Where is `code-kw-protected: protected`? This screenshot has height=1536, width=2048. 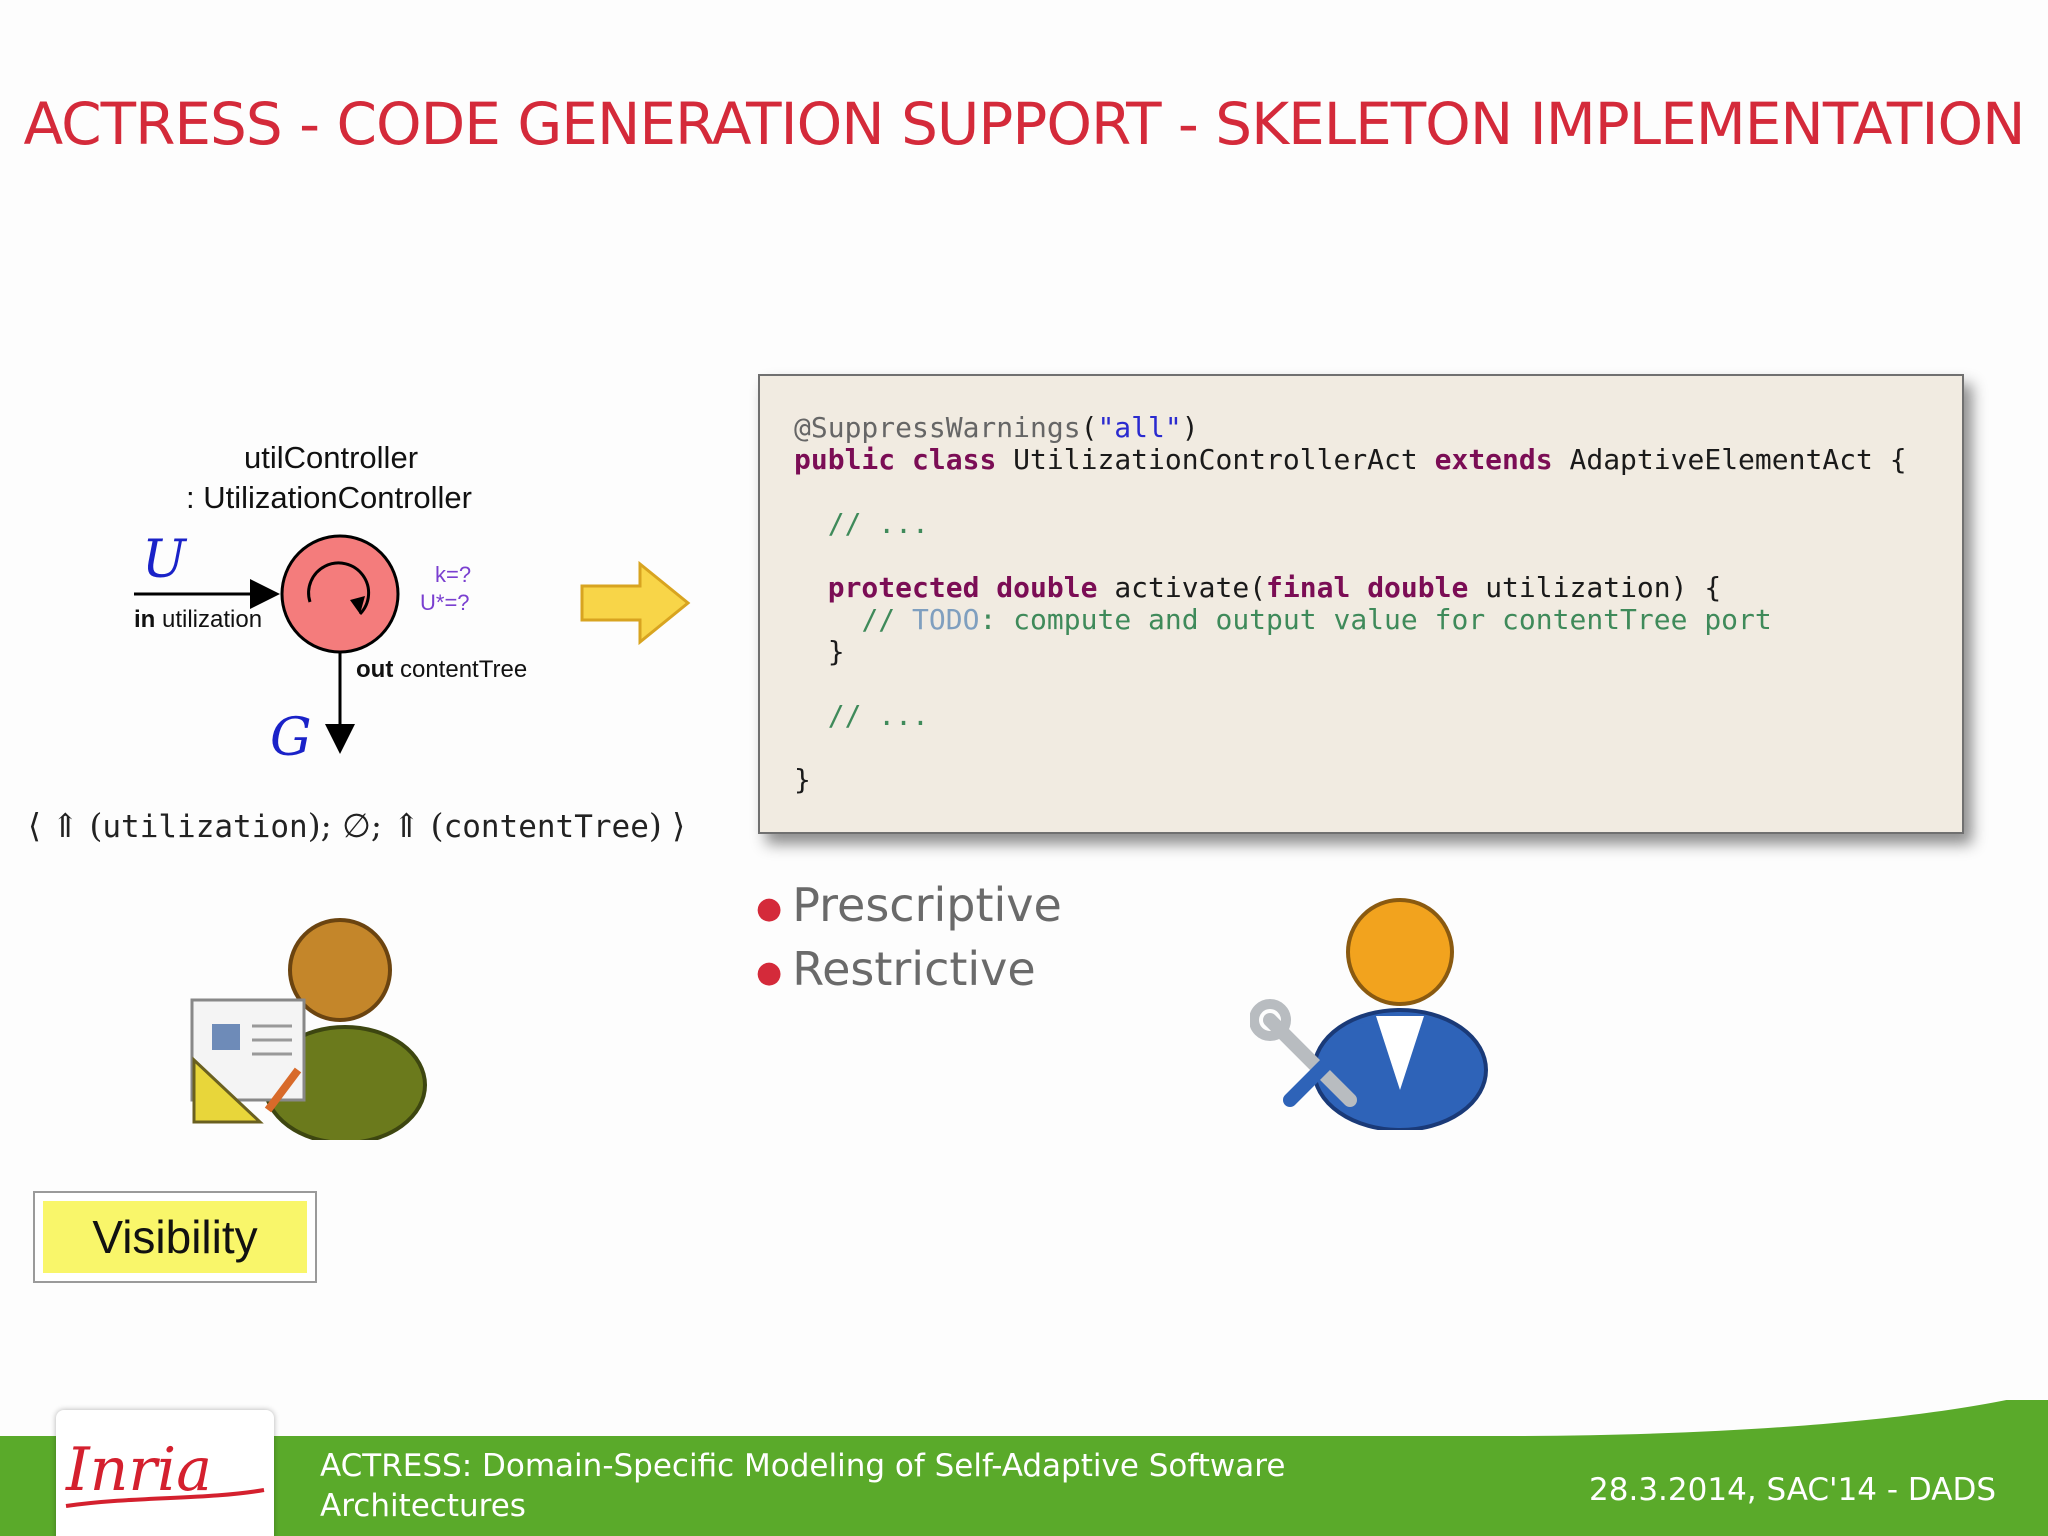 code-kw-protected: protected is located at coordinates (903, 587).